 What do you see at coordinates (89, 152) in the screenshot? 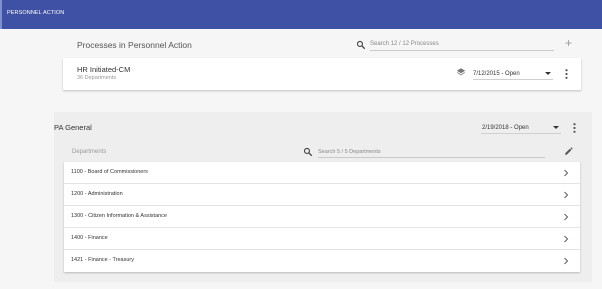
I see `departments-label: Departments` at bounding box center [89, 152].